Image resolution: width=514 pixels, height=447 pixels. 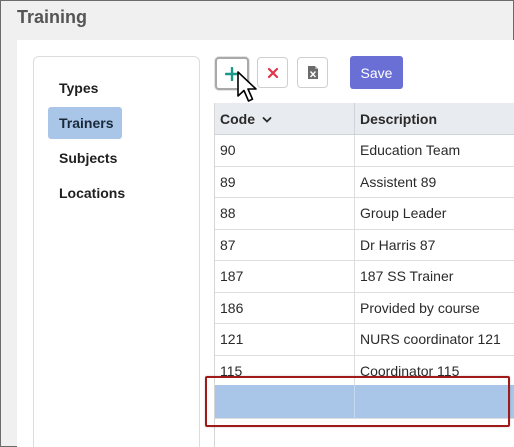 I want to click on table-row: 89 Assistent 89, so click(x=364, y=182).